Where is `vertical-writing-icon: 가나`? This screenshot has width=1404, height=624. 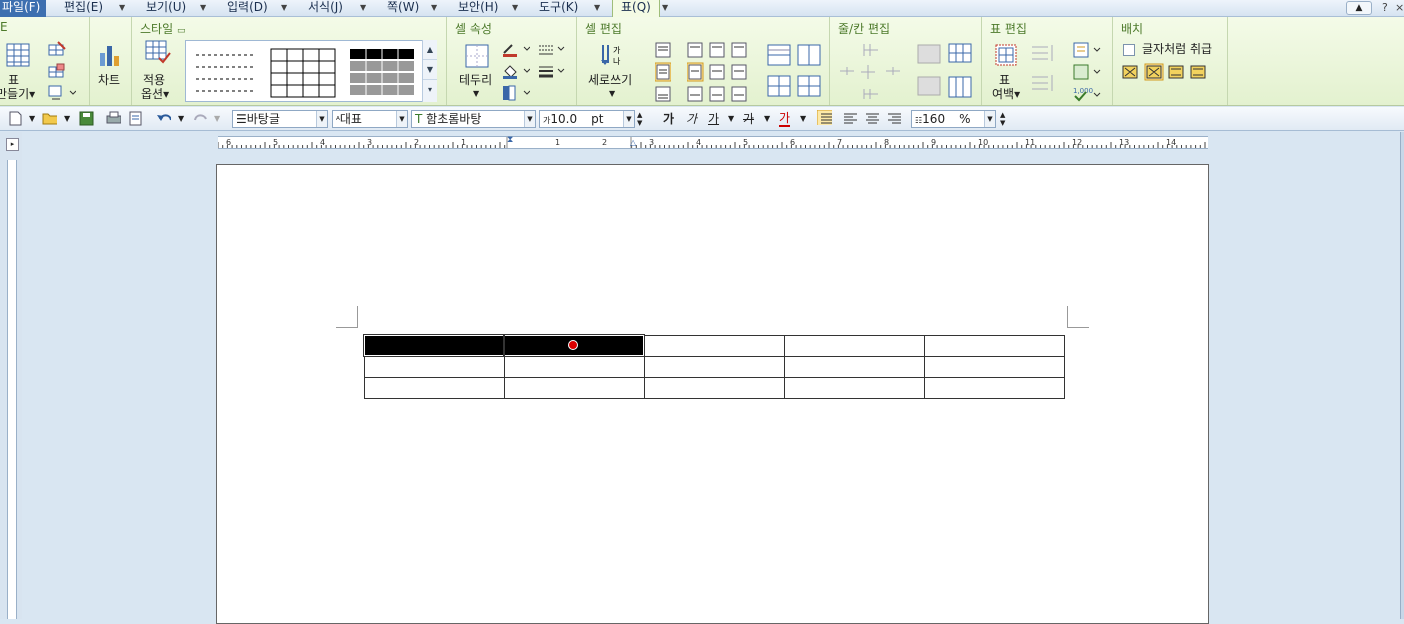 vertical-writing-icon: 가나 is located at coordinates (611, 55).